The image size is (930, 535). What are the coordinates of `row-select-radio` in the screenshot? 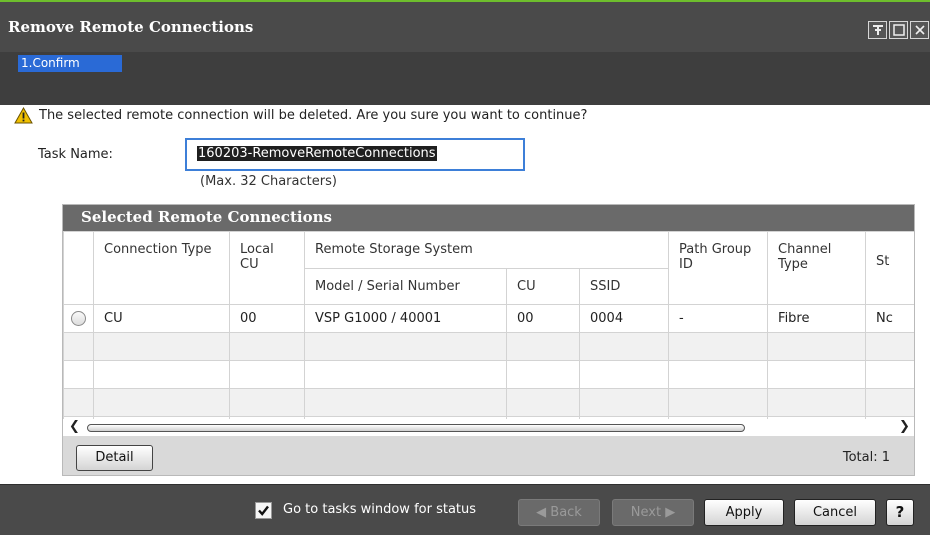 It's located at (78, 318).